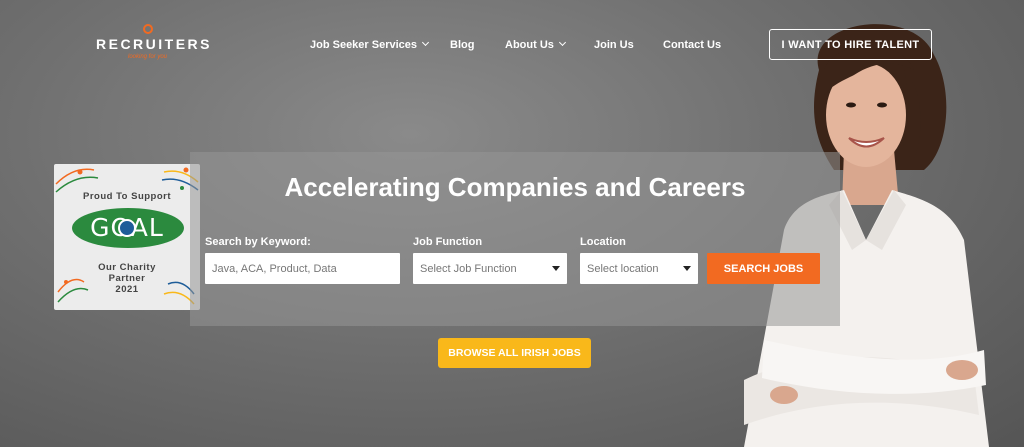 The height and width of the screenshot is (447, 1024). What do you see at coordinates (603, 242) in the screenshot?
I see `location-label: Location` at bounding box center [603, 242].